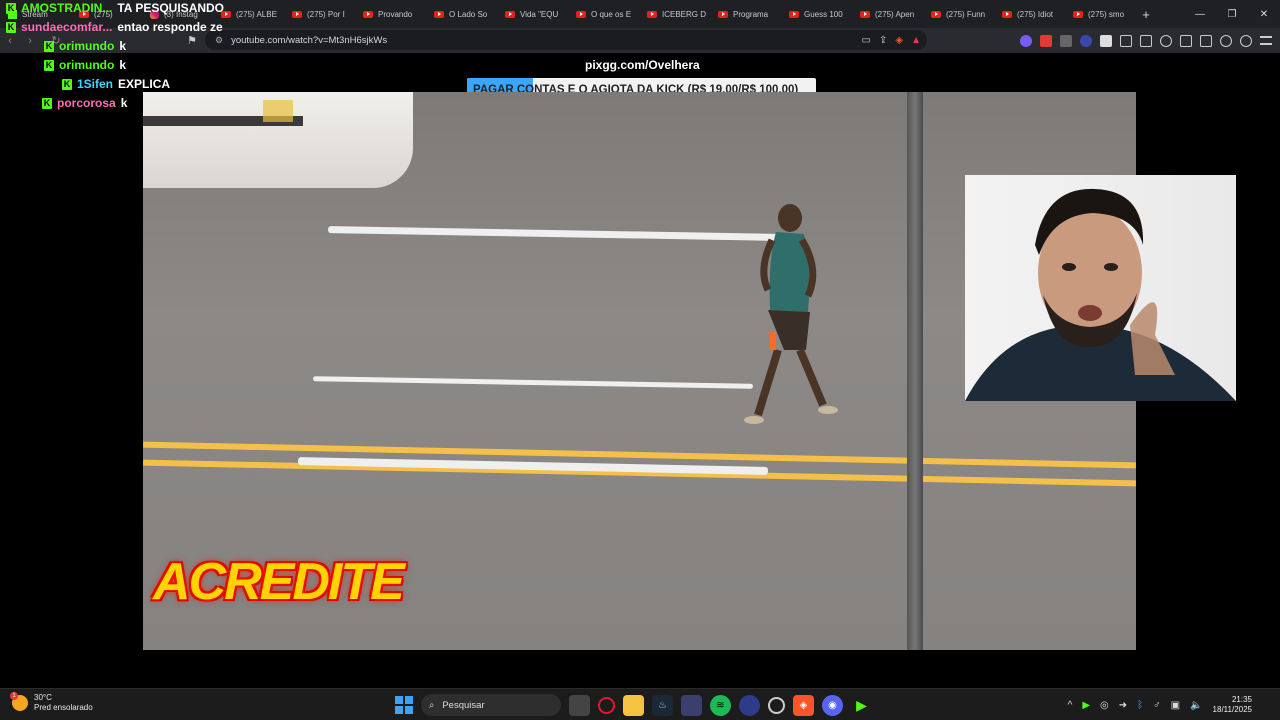 The image size is (1280, 720). Describe the element at coordinates (1100, 288) in the screenshot. I see `streamer-webcam` at that location.